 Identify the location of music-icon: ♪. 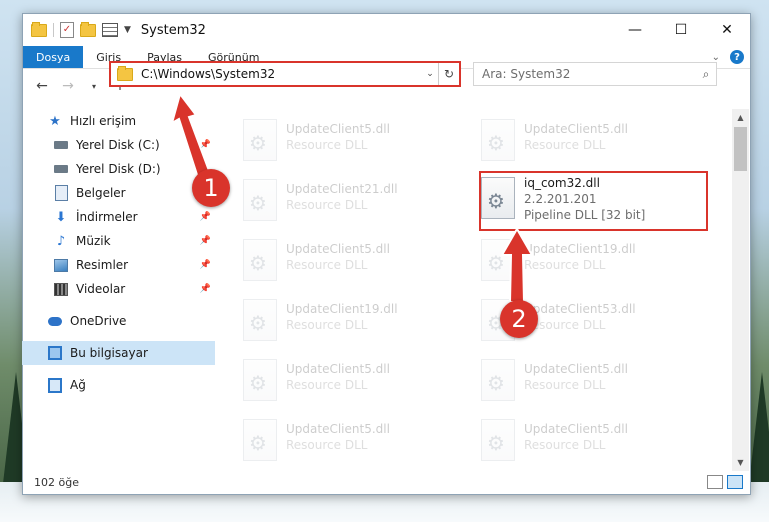
(61, 241).